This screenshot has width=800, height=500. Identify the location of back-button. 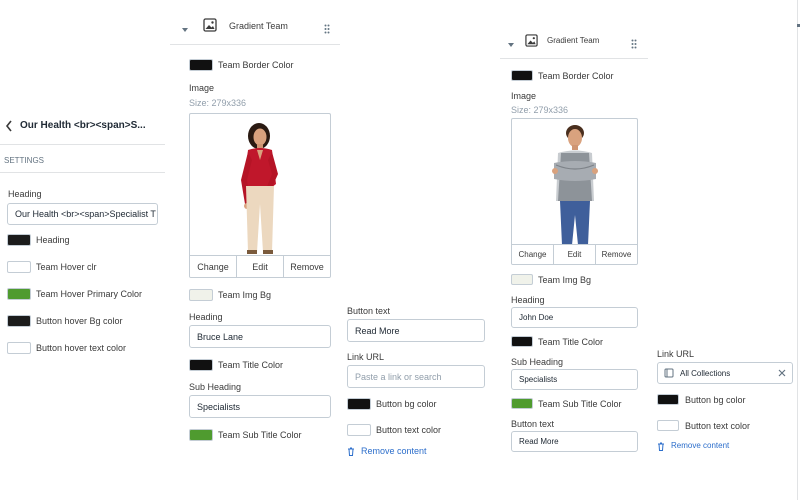
(10, 126).